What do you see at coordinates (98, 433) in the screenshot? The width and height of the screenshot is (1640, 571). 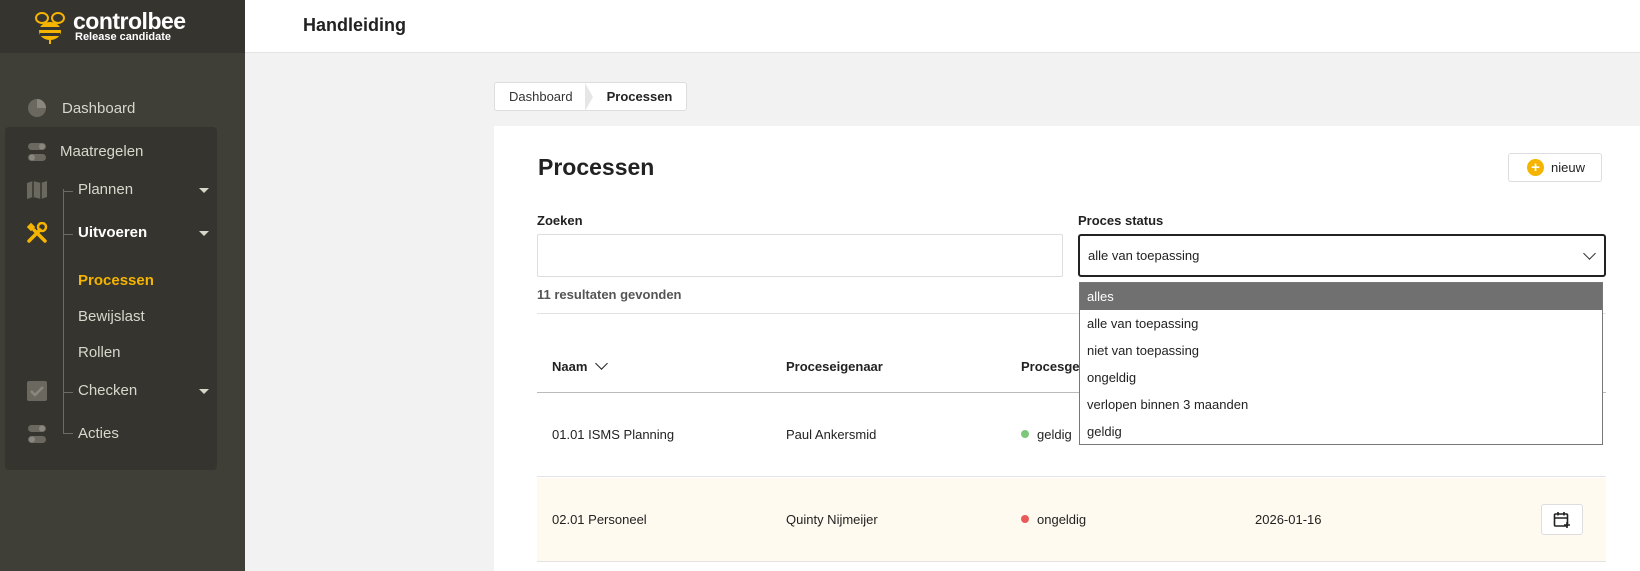 I see `sidebar-item-label: Acties` at bounding box center [98, 433].